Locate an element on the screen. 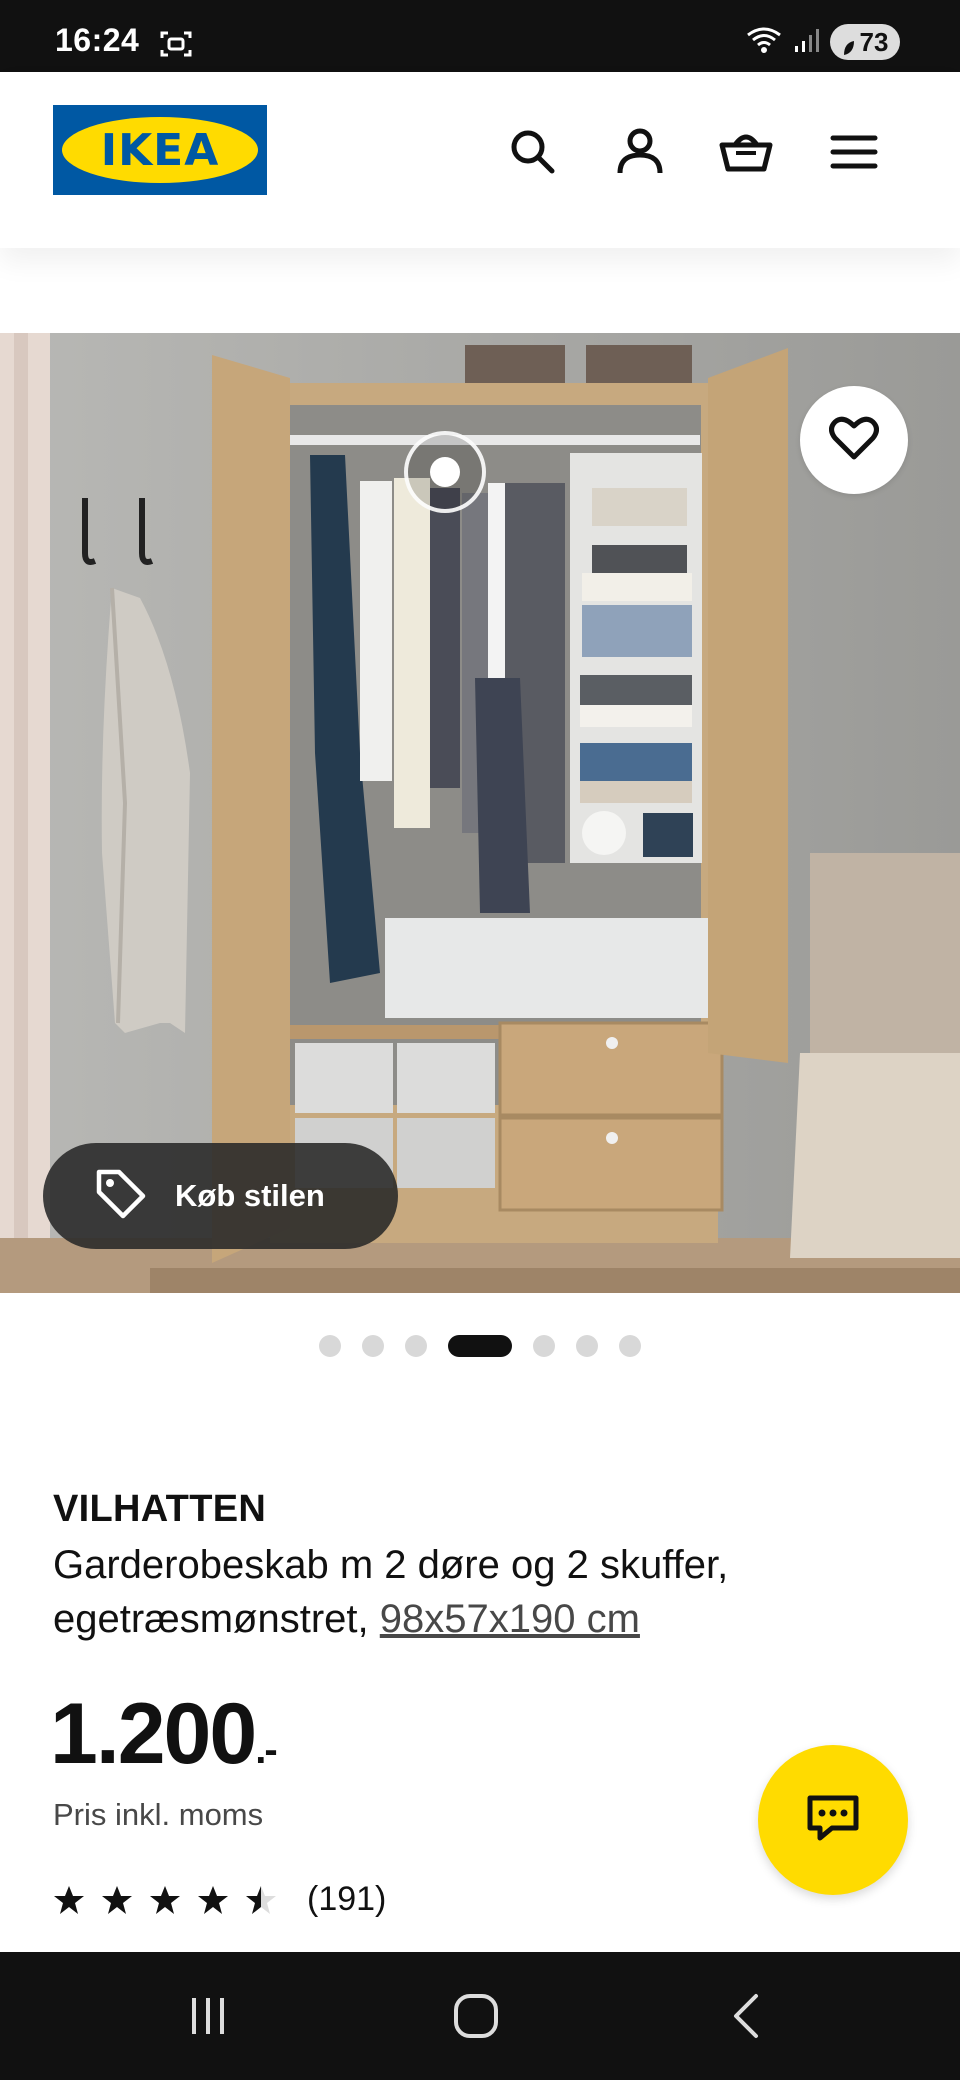 This screenshot has height=2080, width=960. battery-saver-icon is located at coordinates (849, 44).